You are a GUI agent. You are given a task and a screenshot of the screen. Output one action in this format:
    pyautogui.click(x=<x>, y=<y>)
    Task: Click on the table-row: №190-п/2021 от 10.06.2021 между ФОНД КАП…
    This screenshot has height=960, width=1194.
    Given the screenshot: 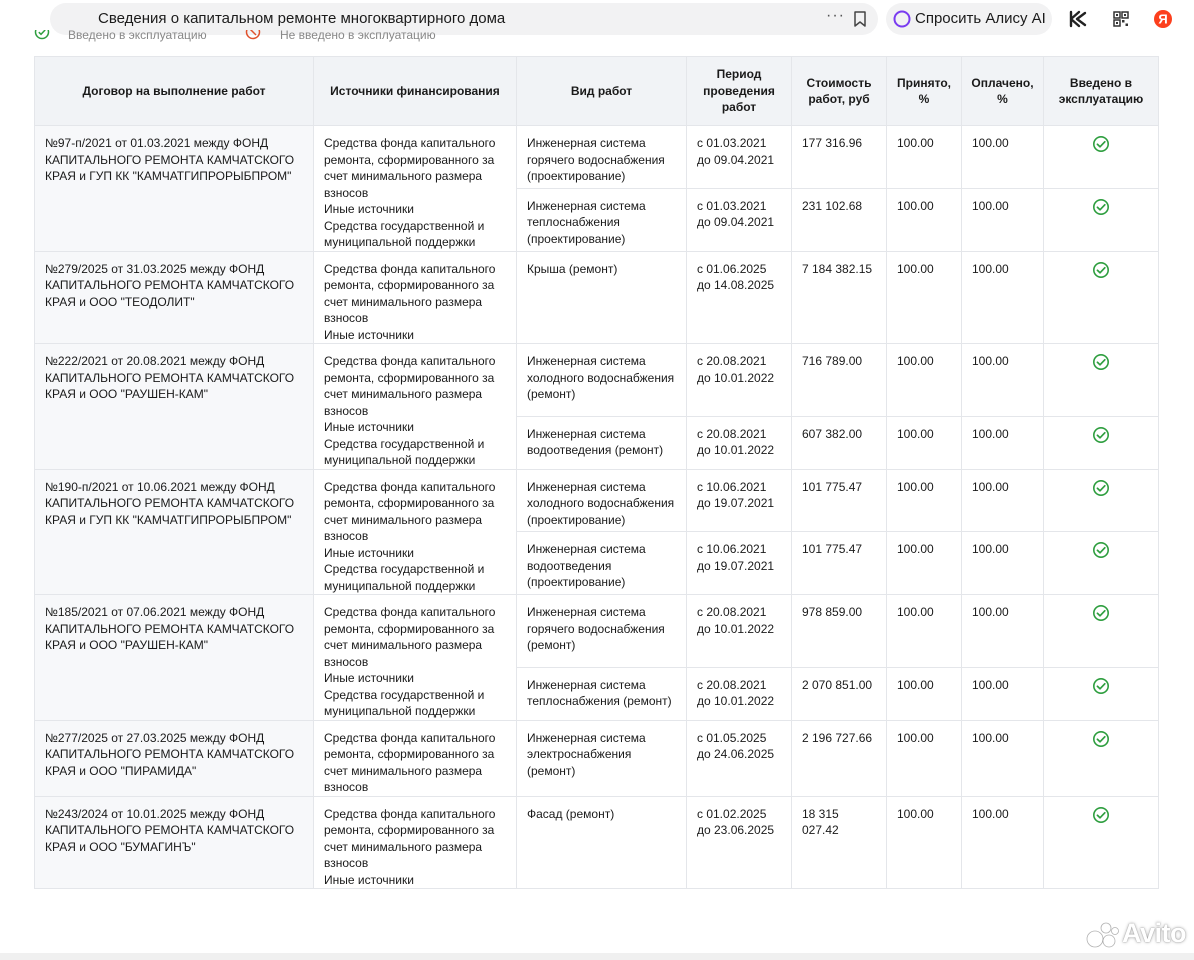 What is the action you would take?
    pyautogui.click(x=596, y=531)
    